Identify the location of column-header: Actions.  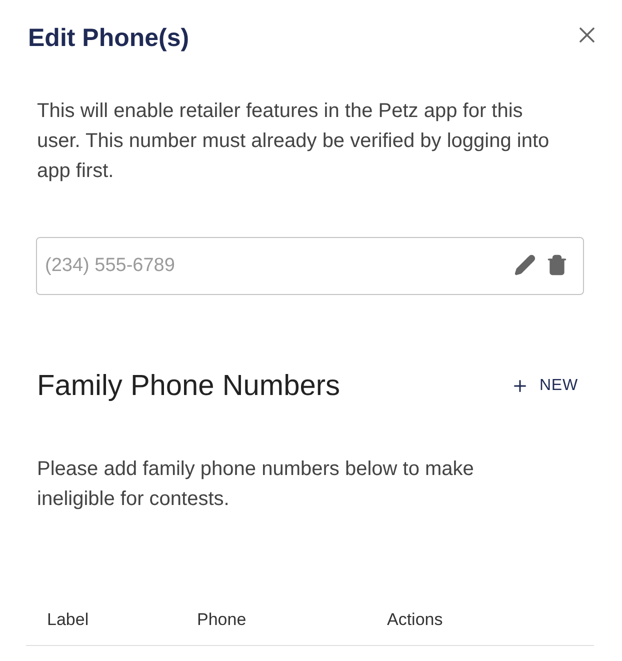
(415, 619).